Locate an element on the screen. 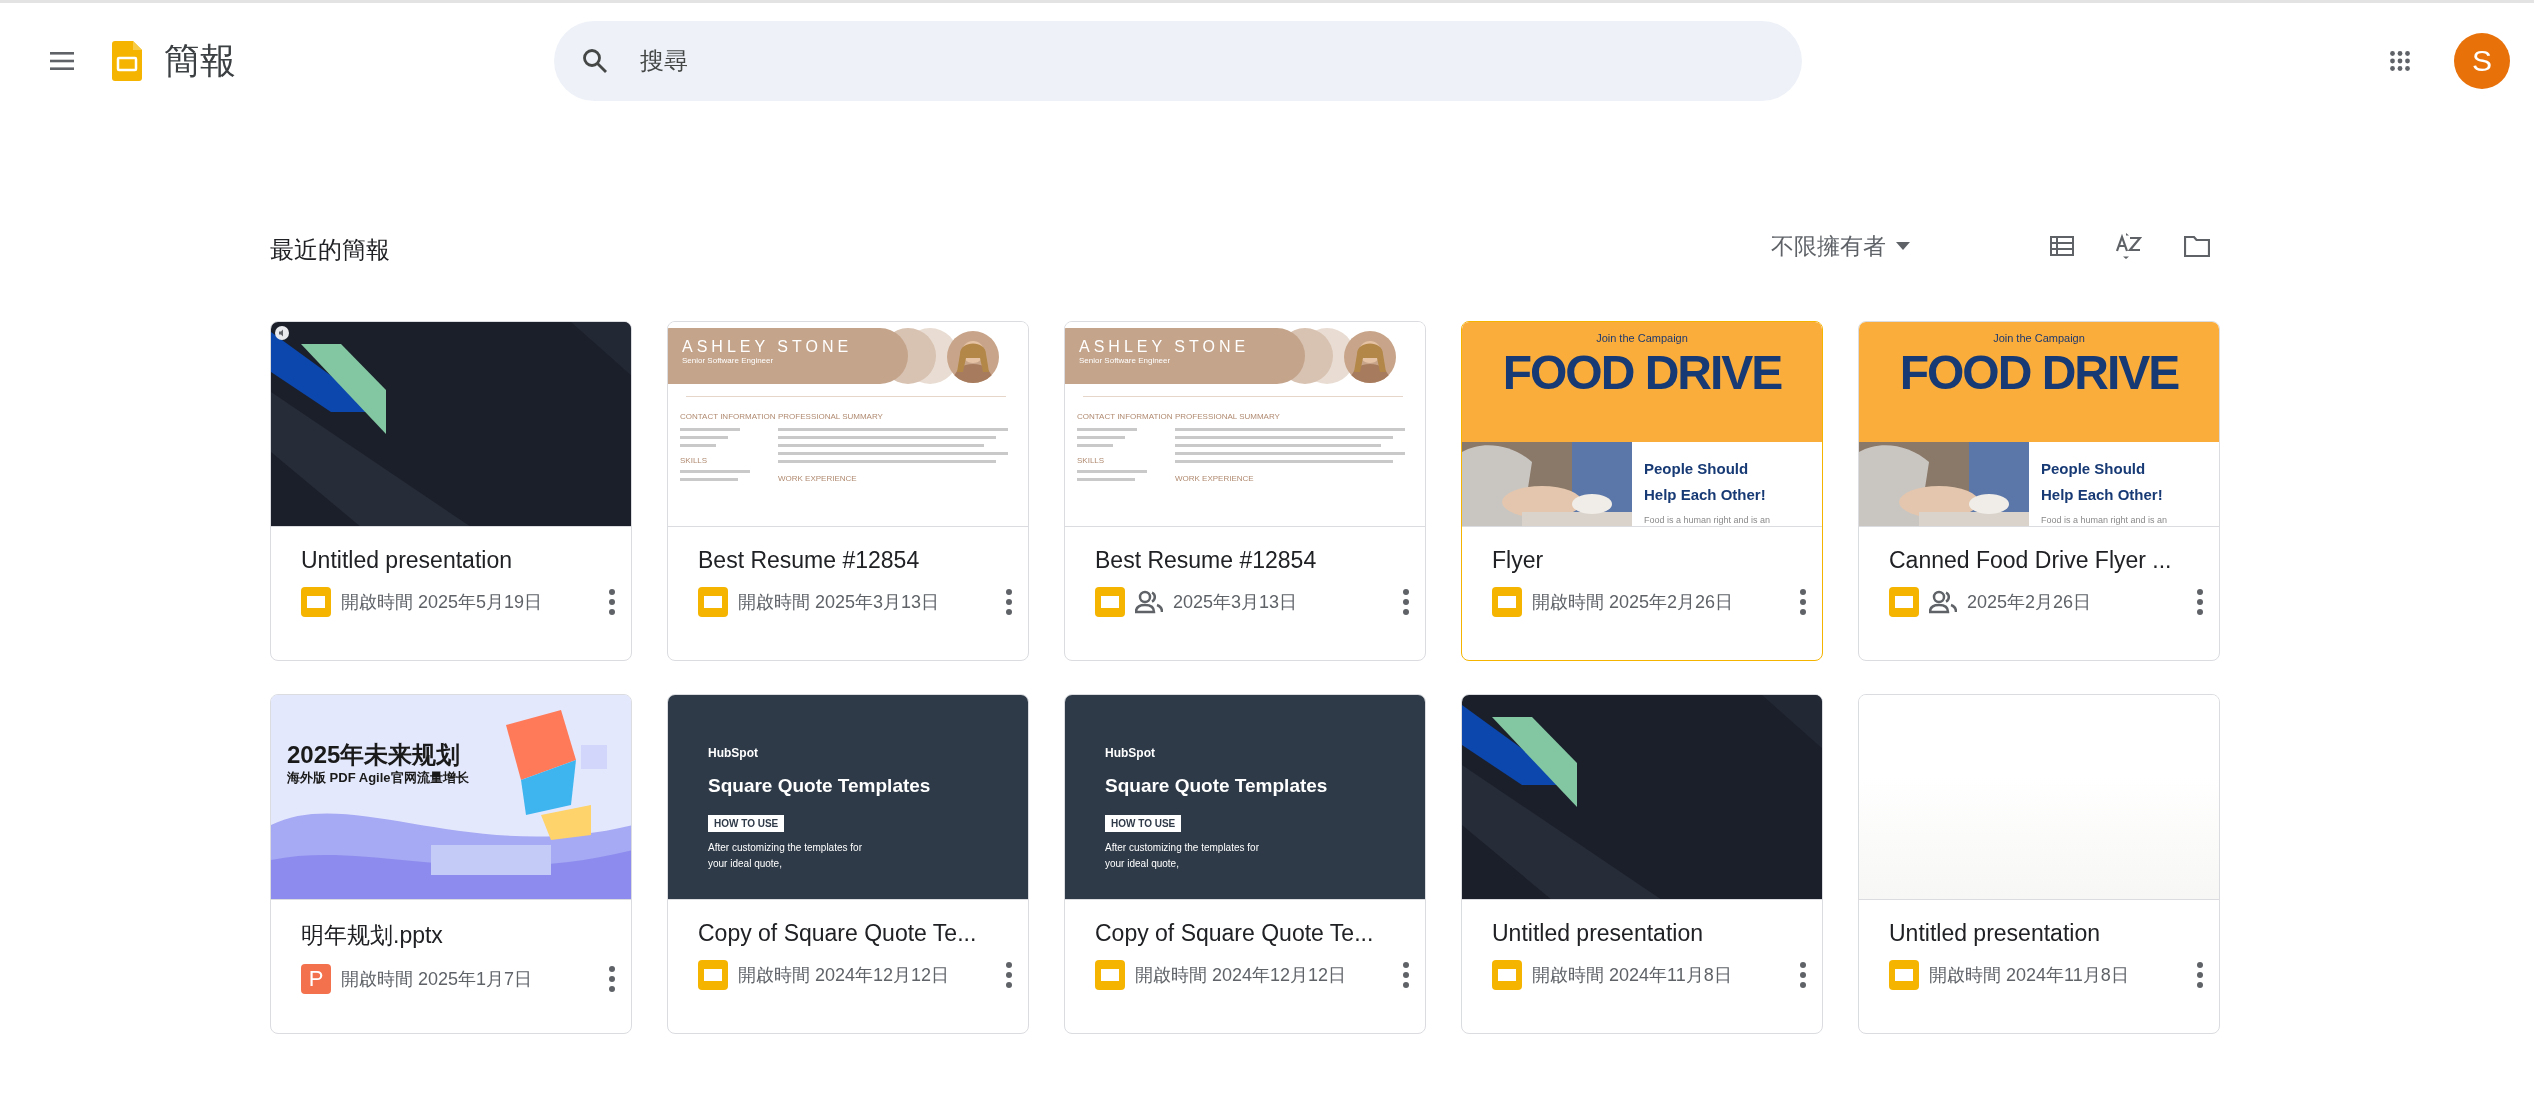 Image resolution: width=2534 pixels, height=1095 pixels. file-title: 明年规划.pptx is located at coordinates (372, 935).